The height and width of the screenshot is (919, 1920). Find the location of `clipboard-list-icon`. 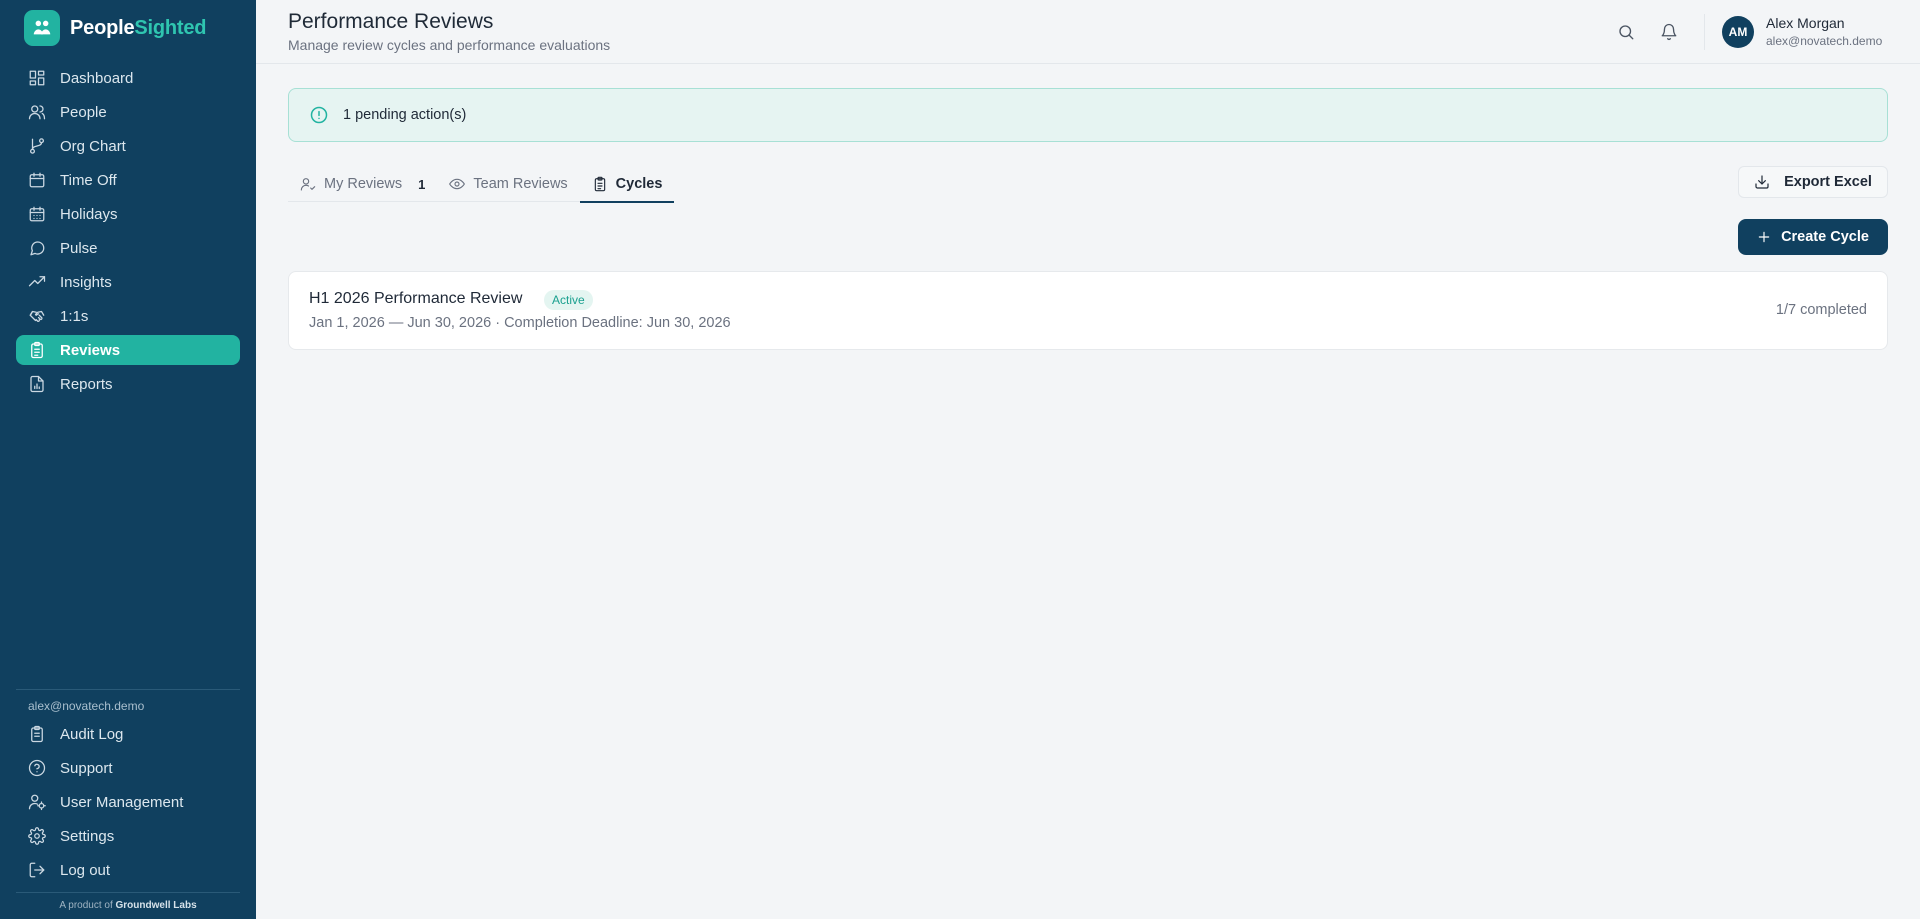

clipboard-list-icon is located at coordinates (37, 734).